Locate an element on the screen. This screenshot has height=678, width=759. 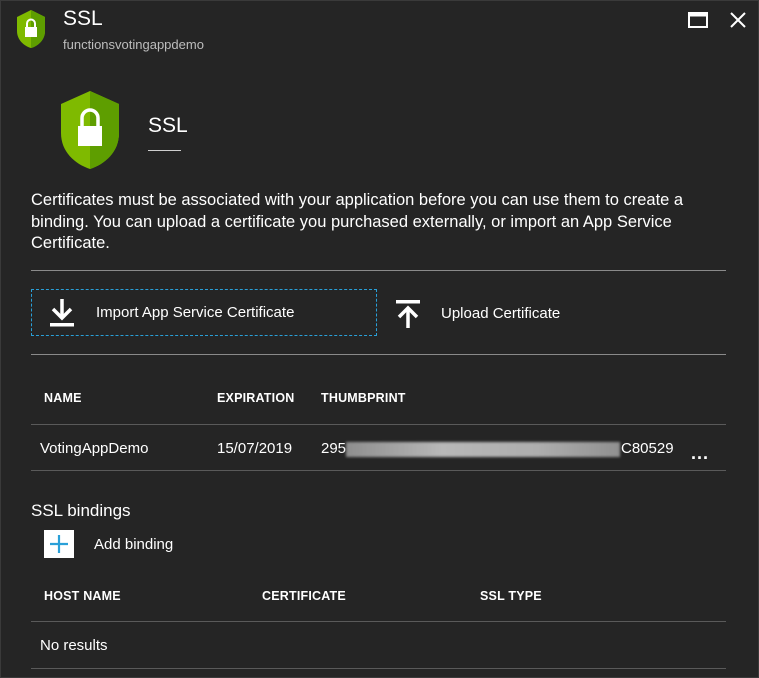
hero-title: SSL is located at coordinates (168, 125).